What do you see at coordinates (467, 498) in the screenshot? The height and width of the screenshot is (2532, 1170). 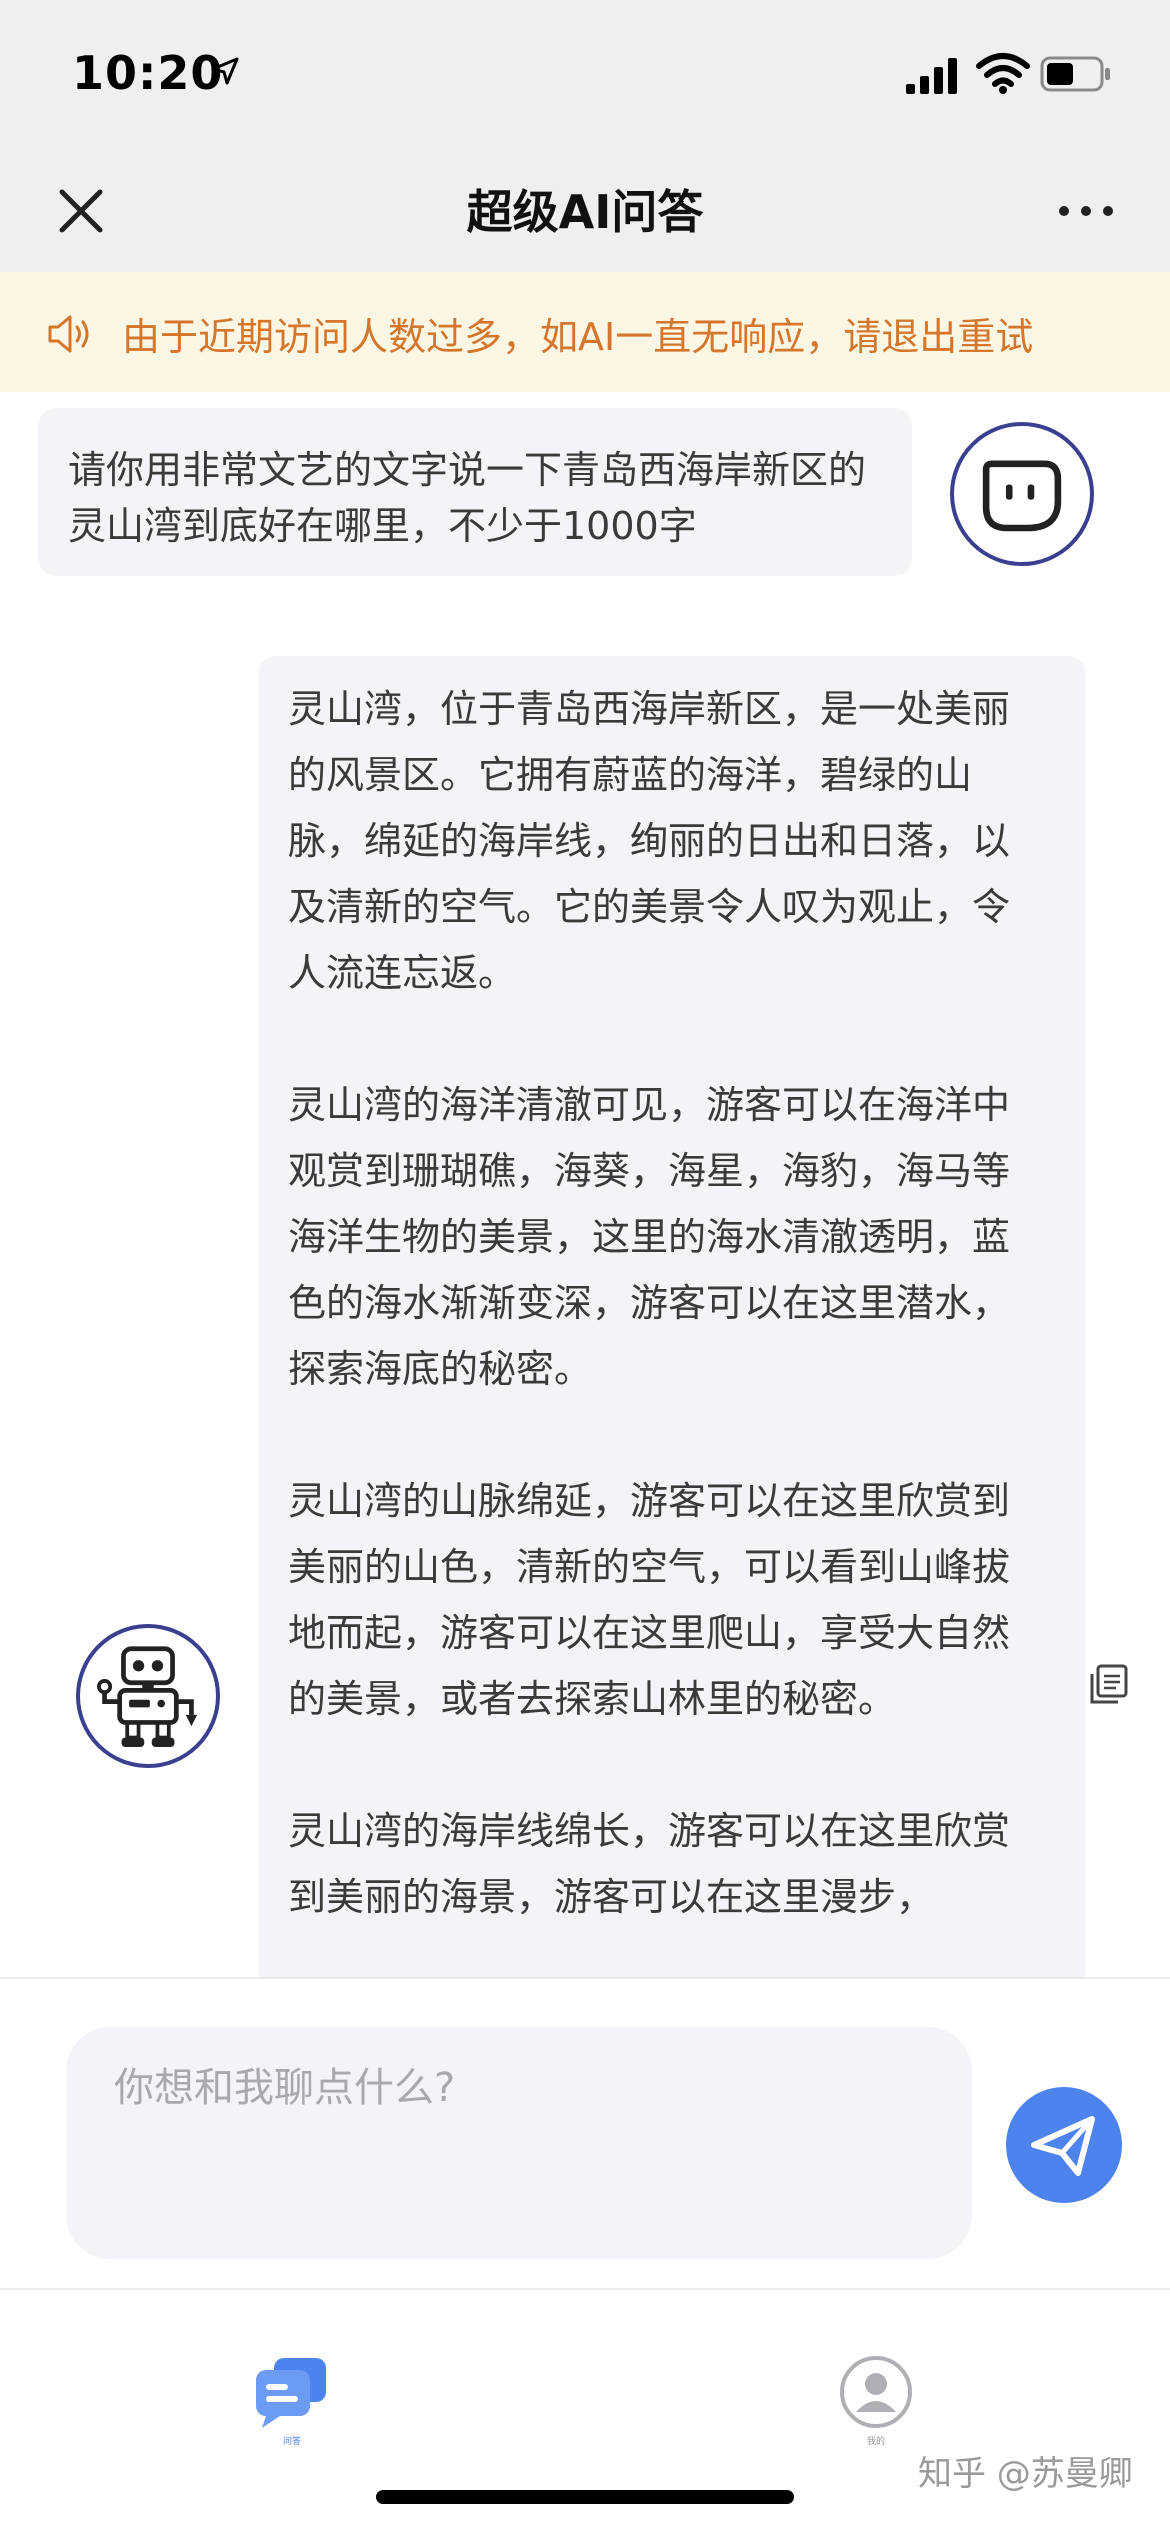 I see `user-message-text: 请你用非常文艺的文字说一下青岛西海岸新区的灵山湾到底好在哪里，不少于1000字` at bounding box center [467, 498].